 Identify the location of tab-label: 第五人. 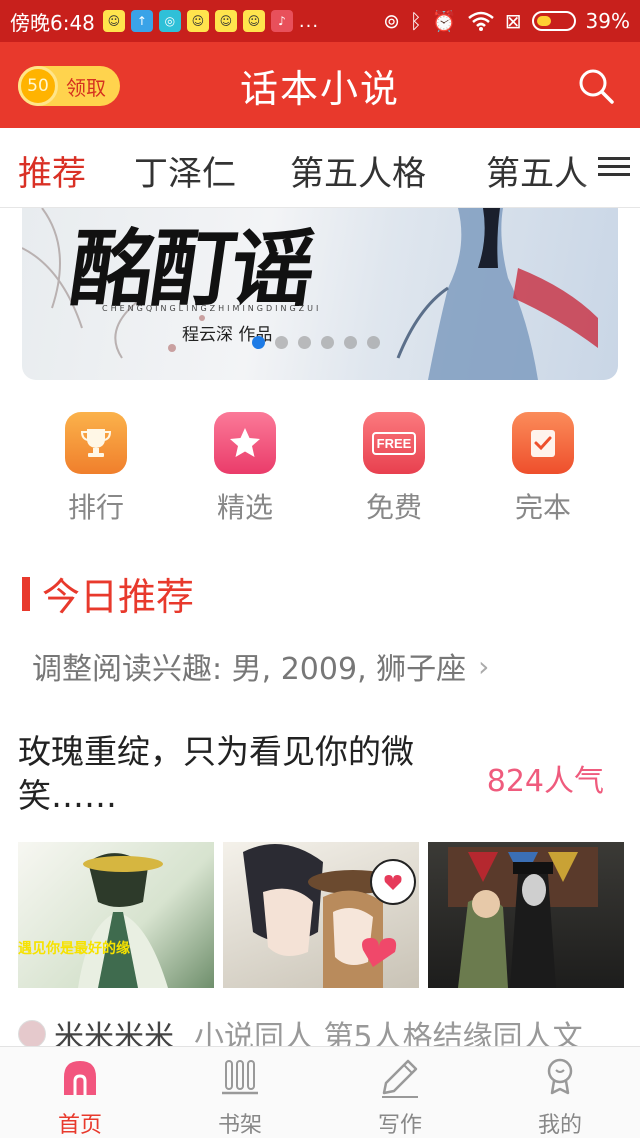
(537, 174).